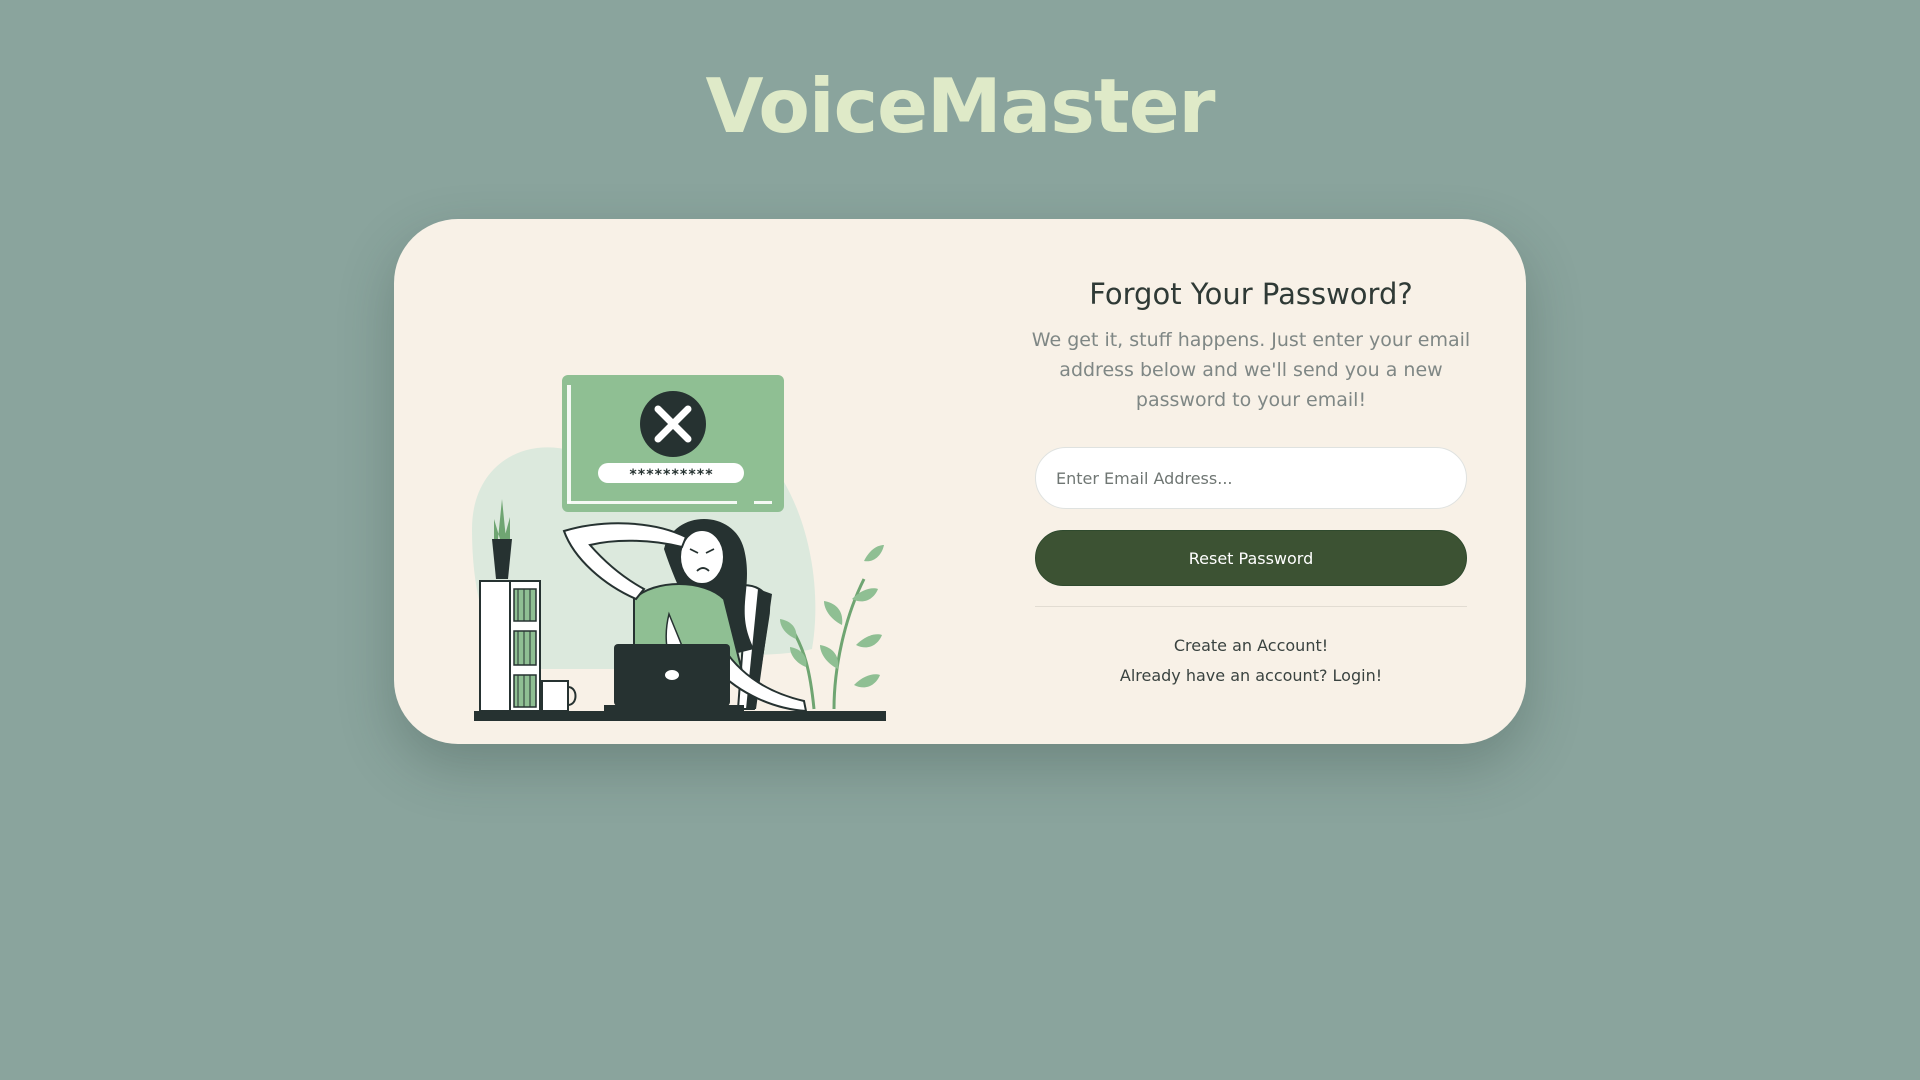 The width and height of the screenshot is (1920, 1080). What do you see at coordinates (1251, 606) in the screenshot?
I see `form-divider` at bounding box center [1251, 606].